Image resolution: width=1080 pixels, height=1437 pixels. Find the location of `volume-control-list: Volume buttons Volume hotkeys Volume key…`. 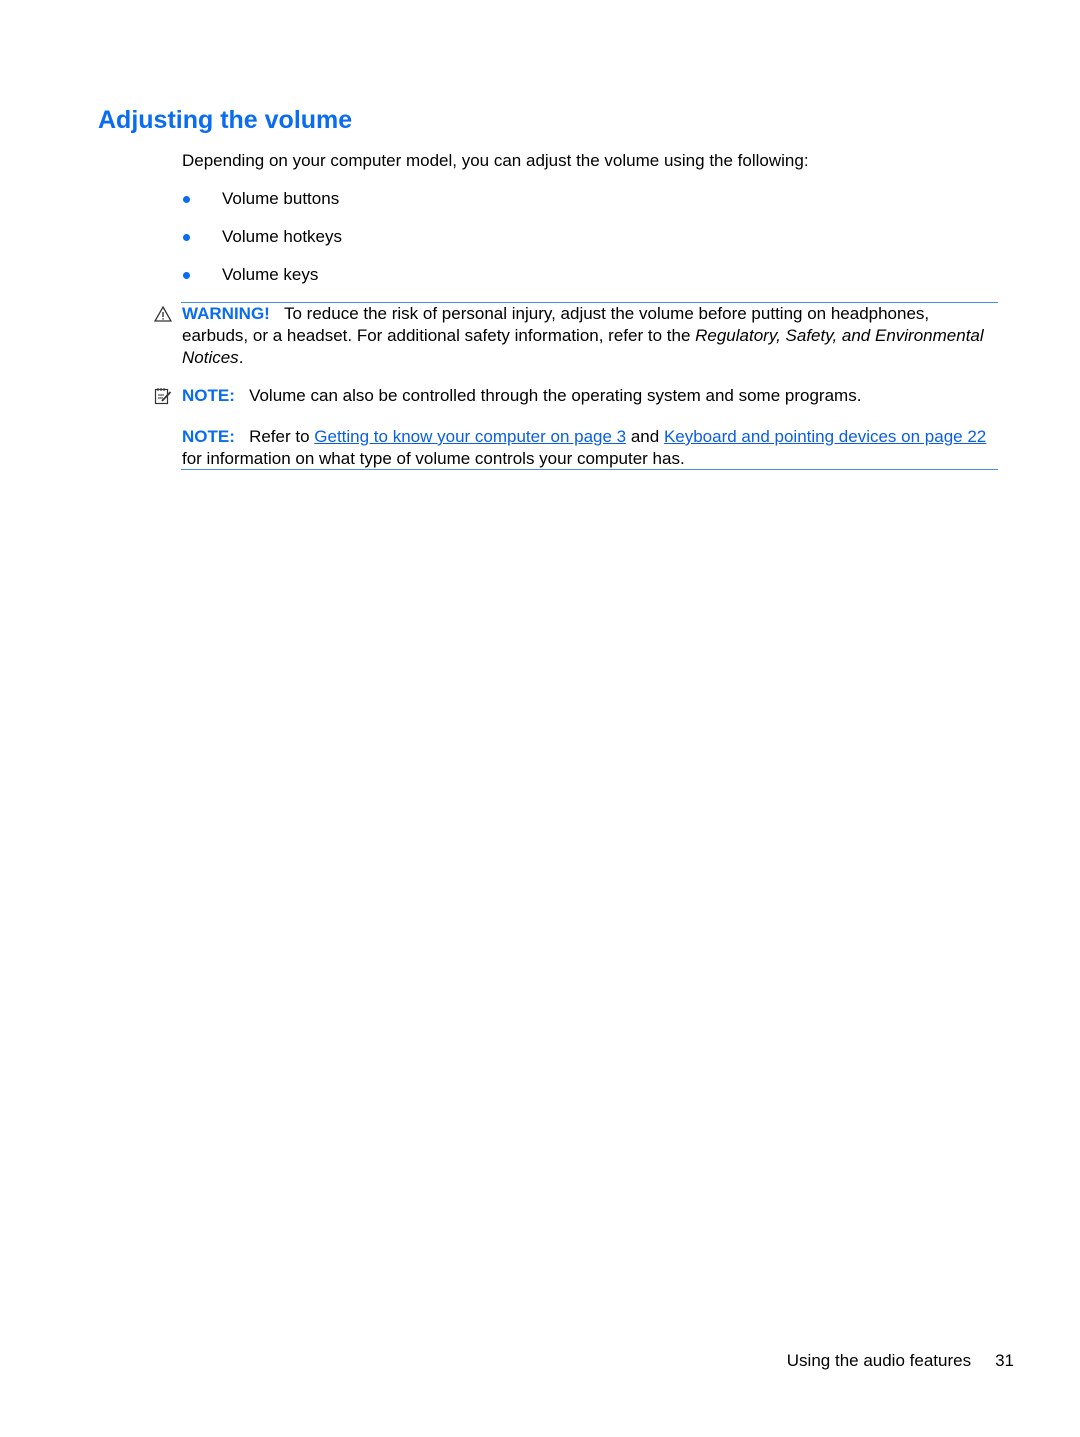

volume-control-list: Volume buttons Volume hotkeys Volume key… is located at coordinates (262, 246).